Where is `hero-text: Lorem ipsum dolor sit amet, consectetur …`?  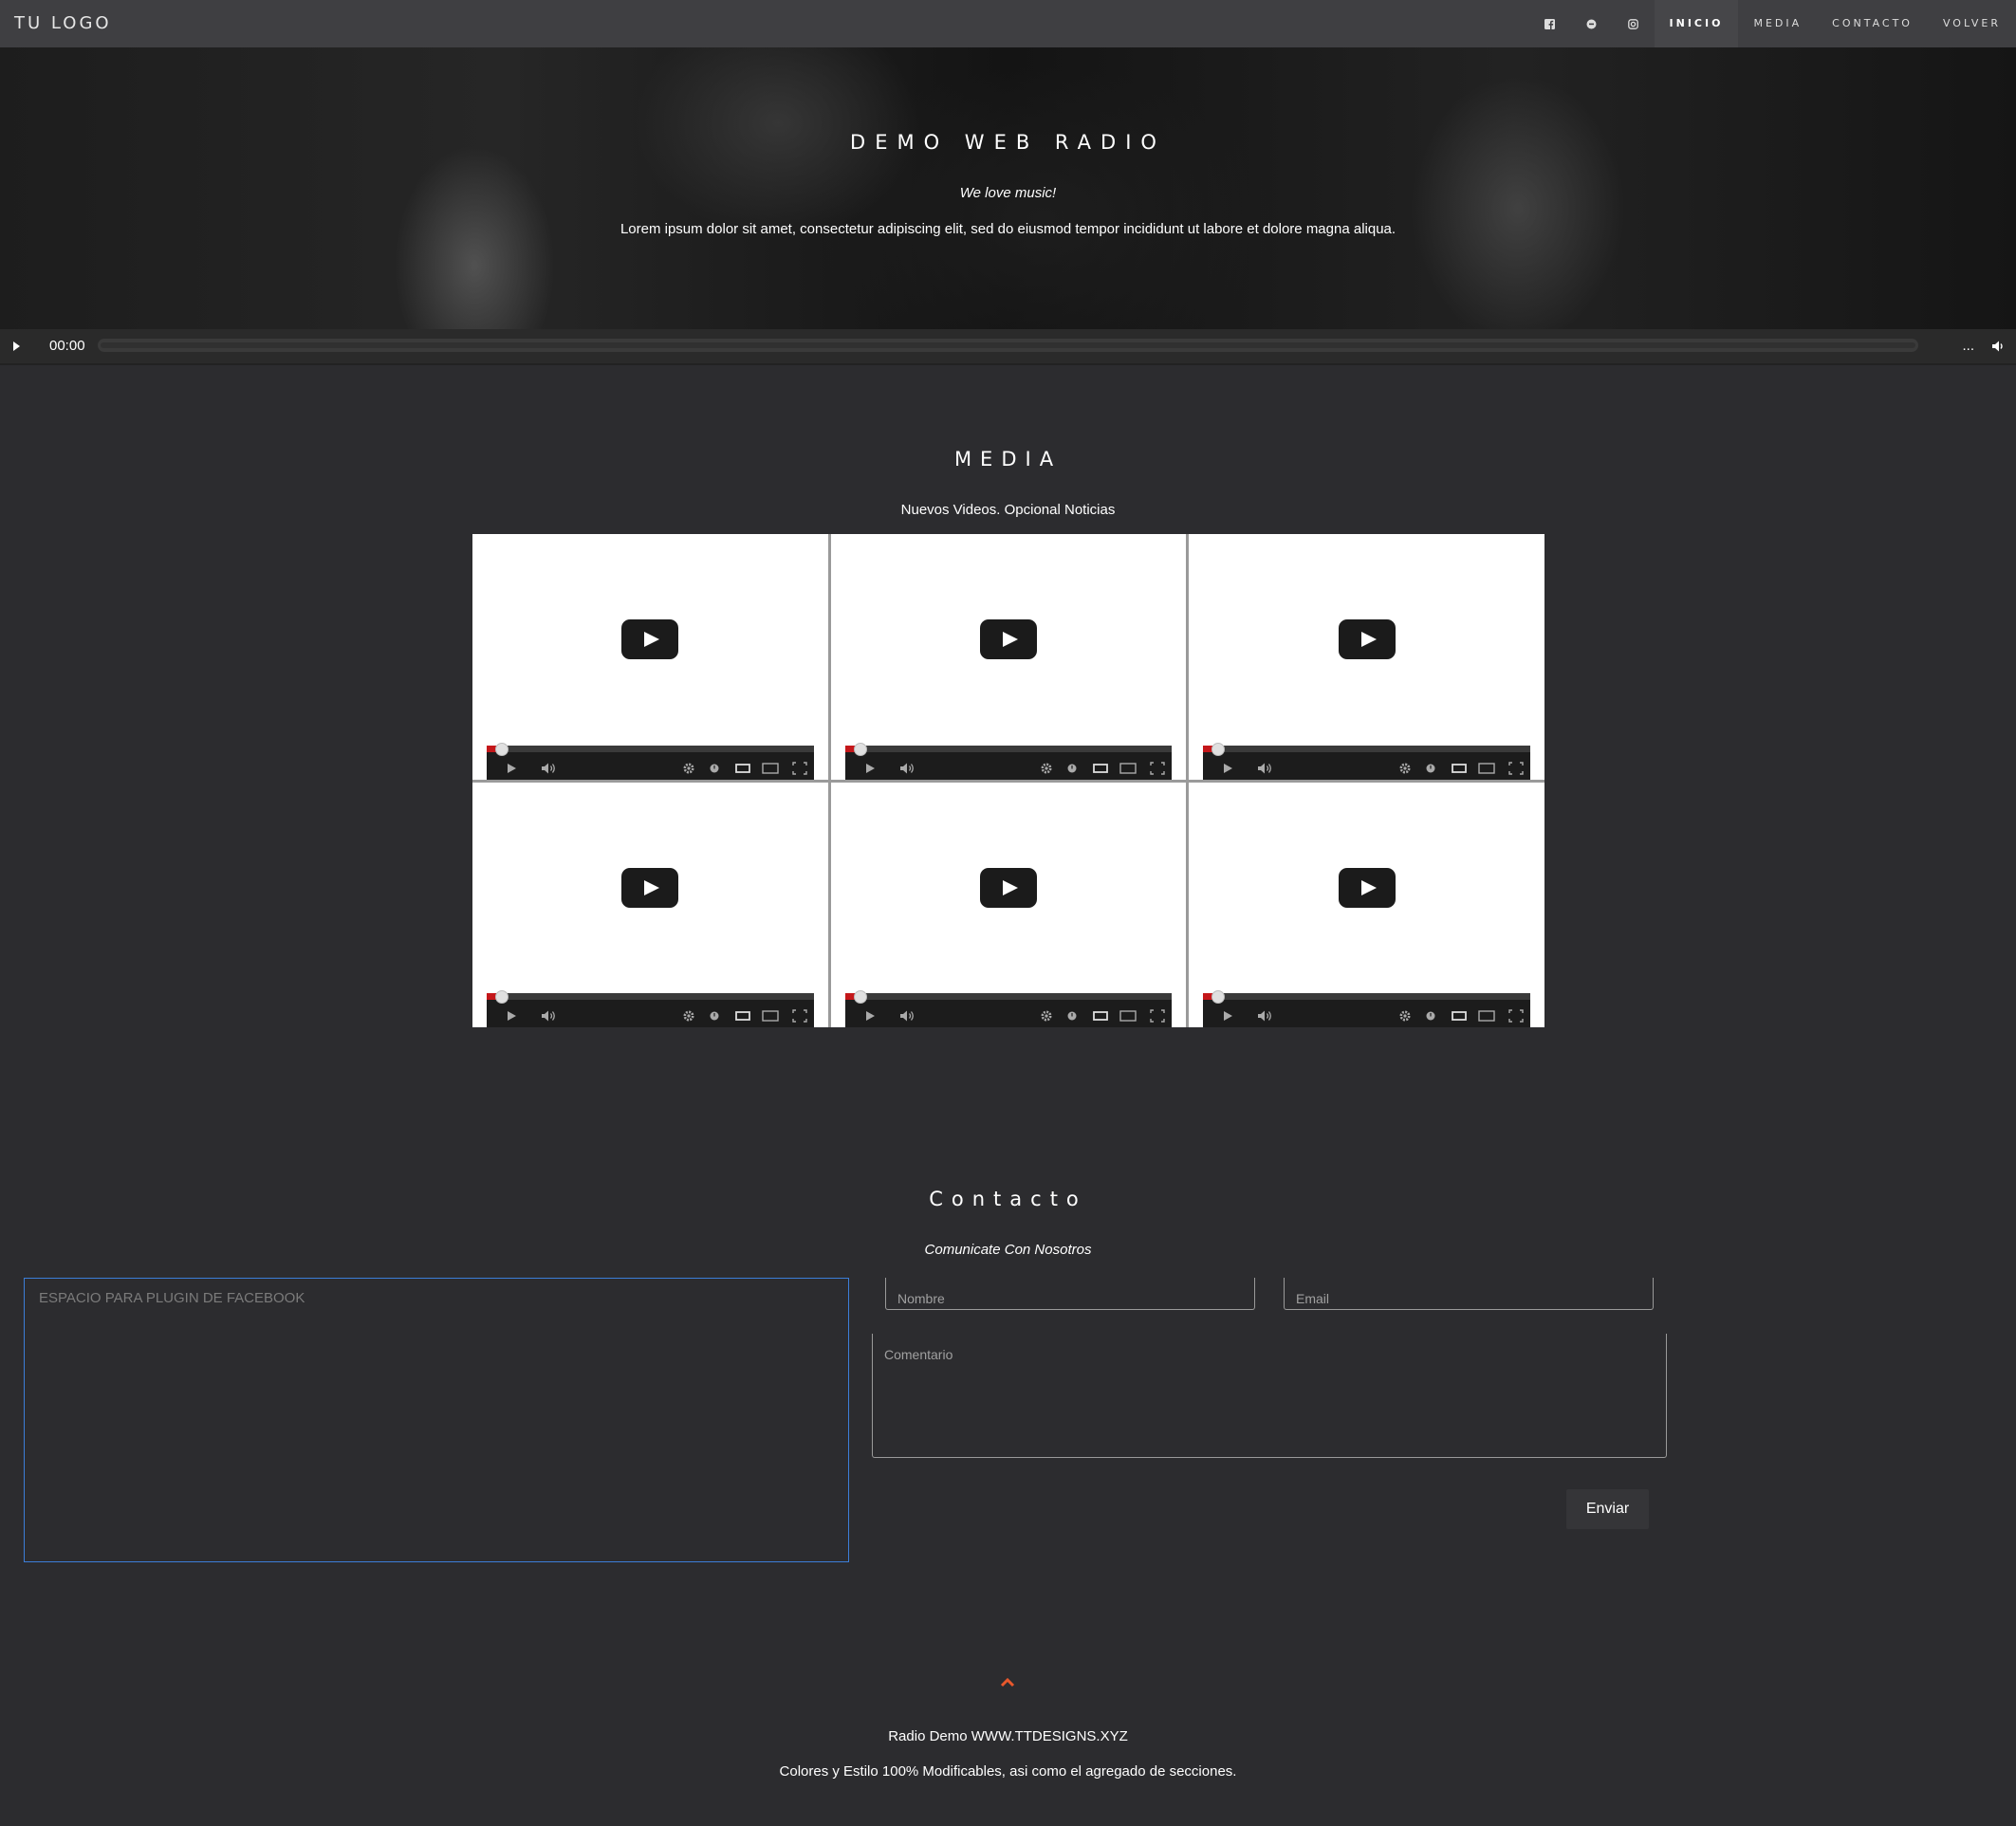 hero-text: Lorem ipsum dolor sit amet, consectetur … is located at coordinates (1008, 229).